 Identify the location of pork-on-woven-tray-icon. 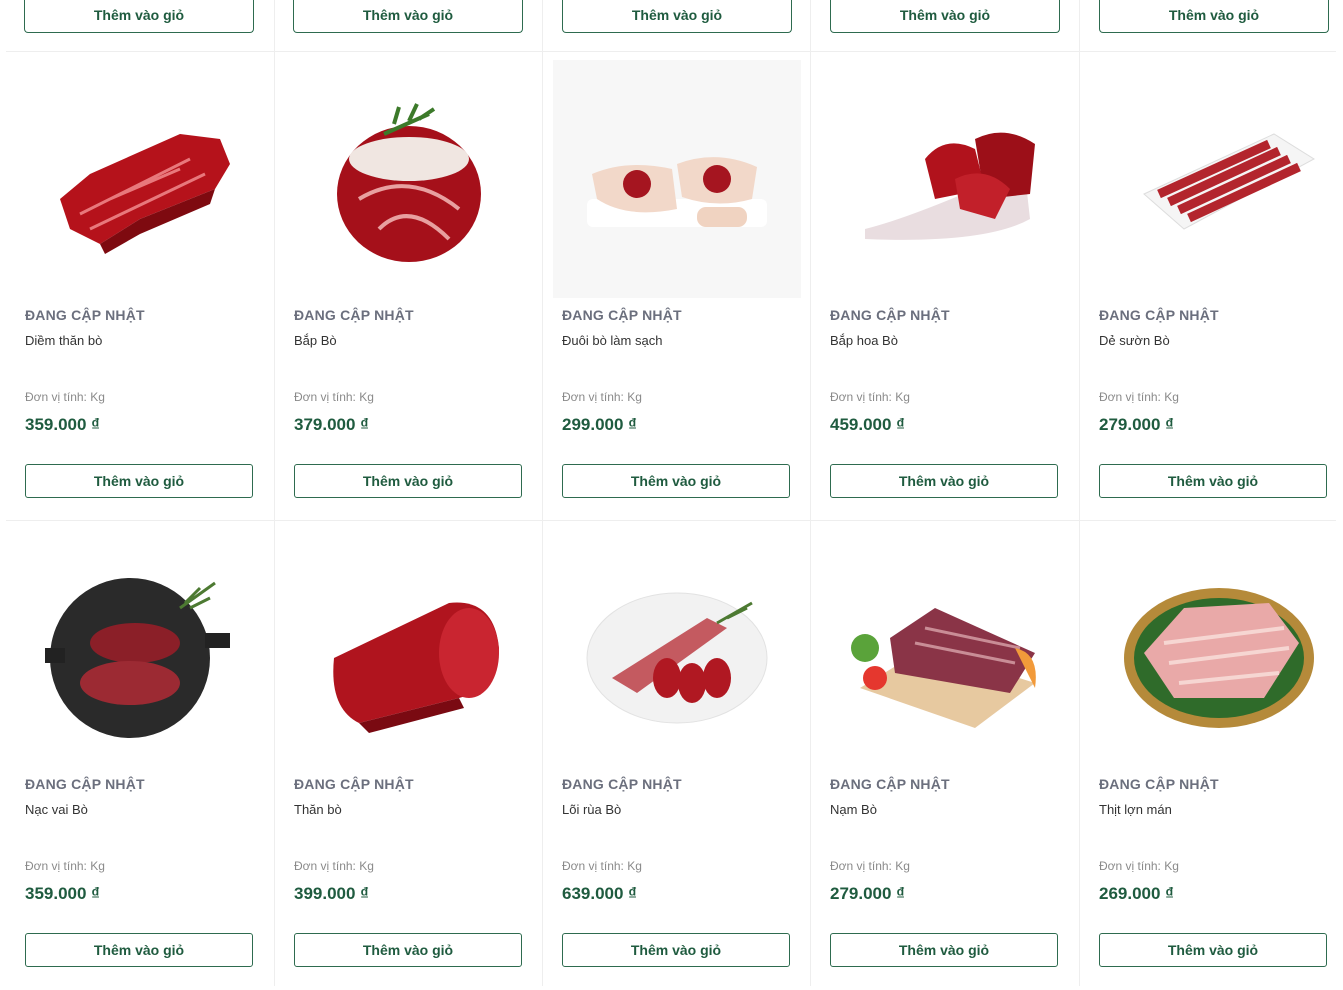
(1219, 658).